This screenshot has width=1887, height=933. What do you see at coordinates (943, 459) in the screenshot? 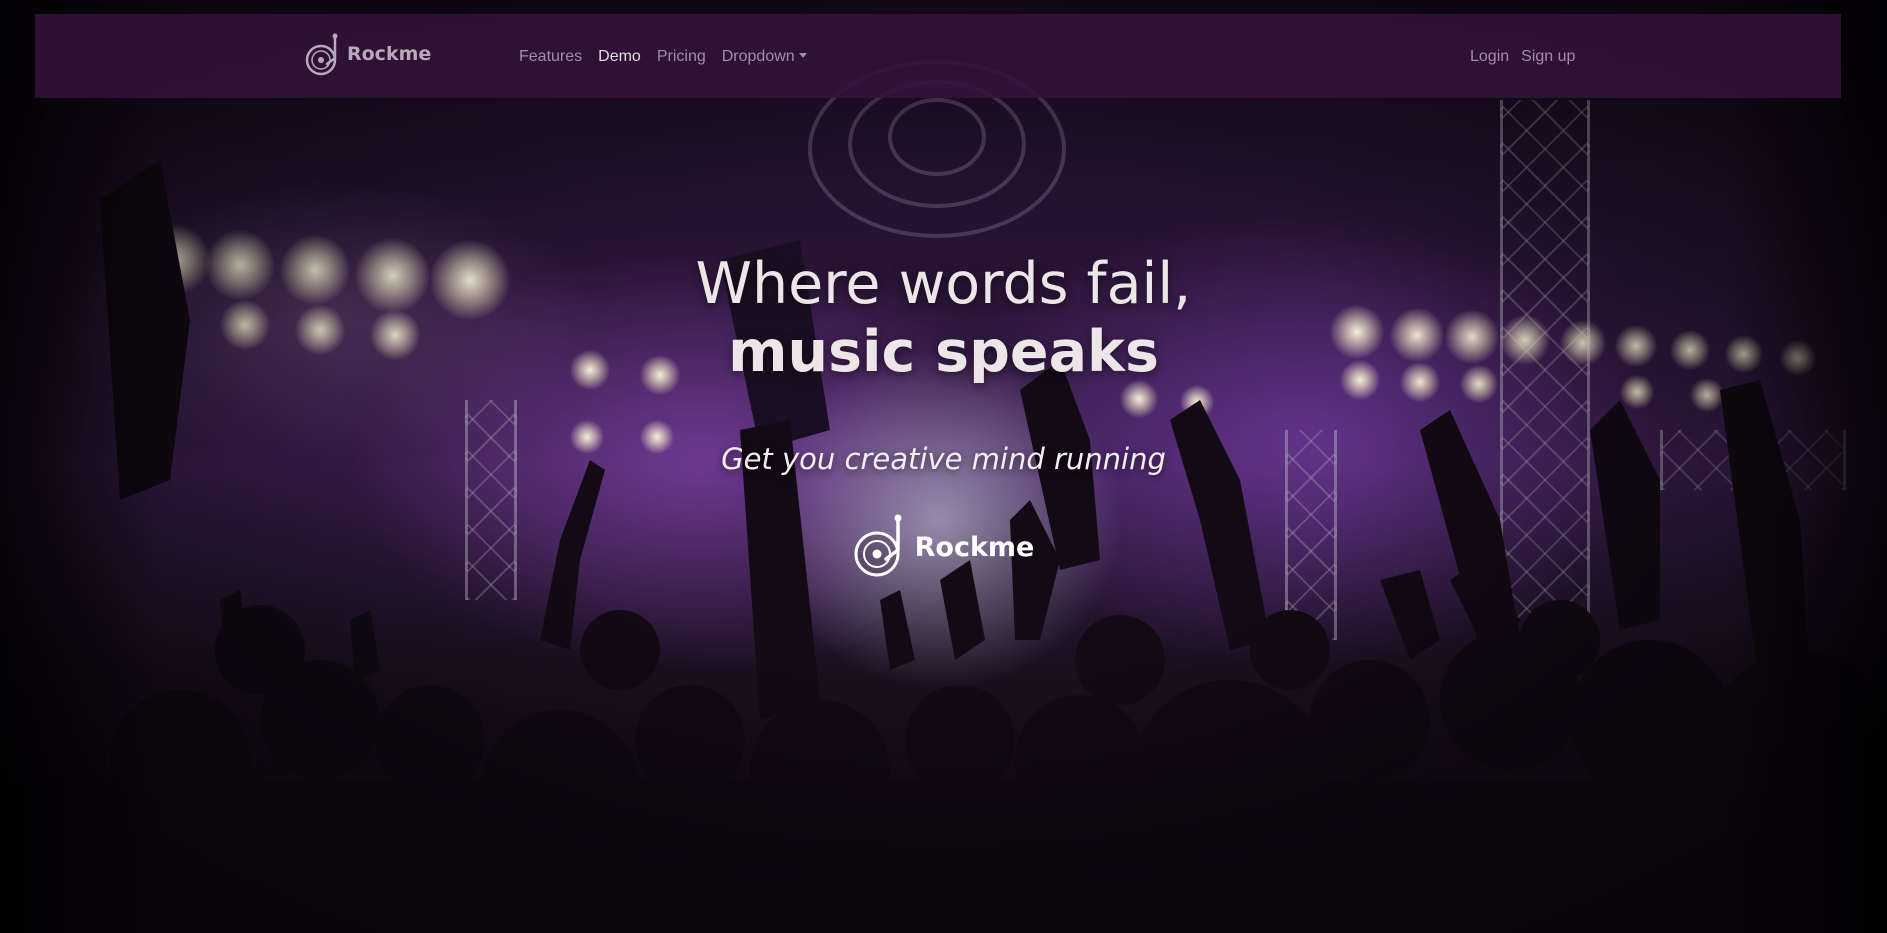
I see `hero-subtitle: Get you creative mind running` at bounding box center [943, 459].